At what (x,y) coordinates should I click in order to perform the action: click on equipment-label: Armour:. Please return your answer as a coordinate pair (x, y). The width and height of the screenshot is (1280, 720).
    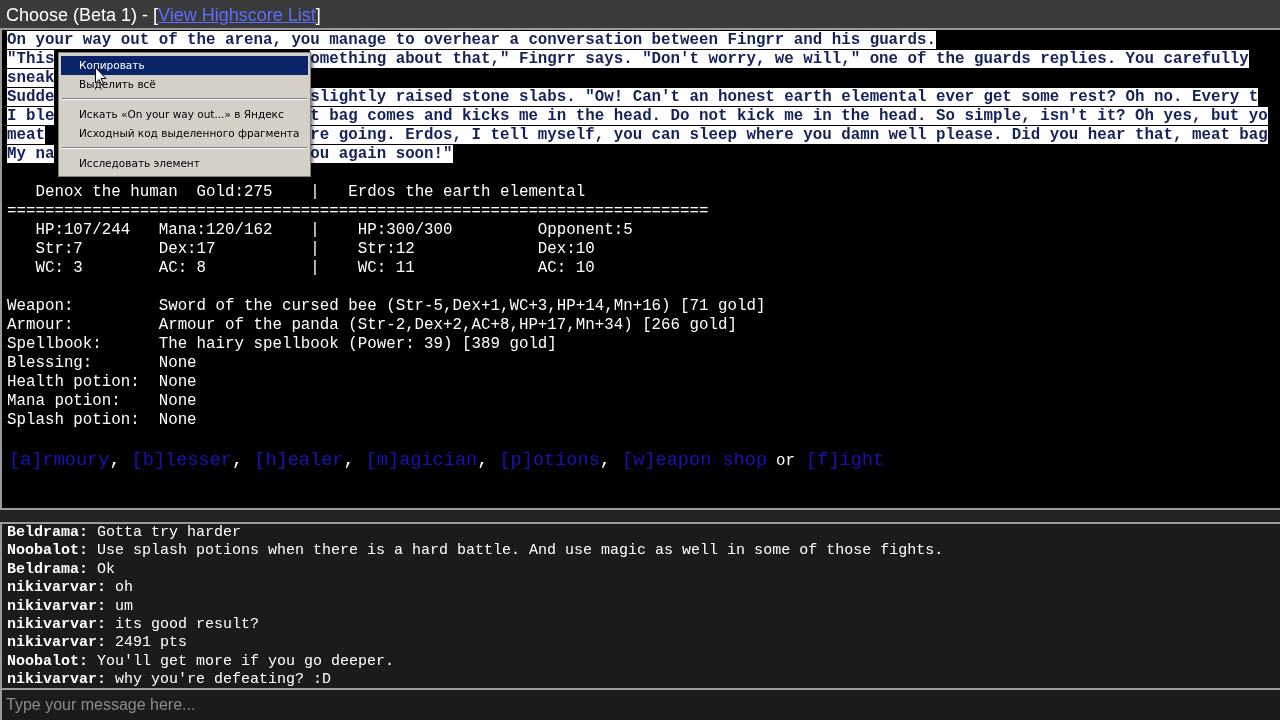
    Looking at the image, I should click on (41, 325).